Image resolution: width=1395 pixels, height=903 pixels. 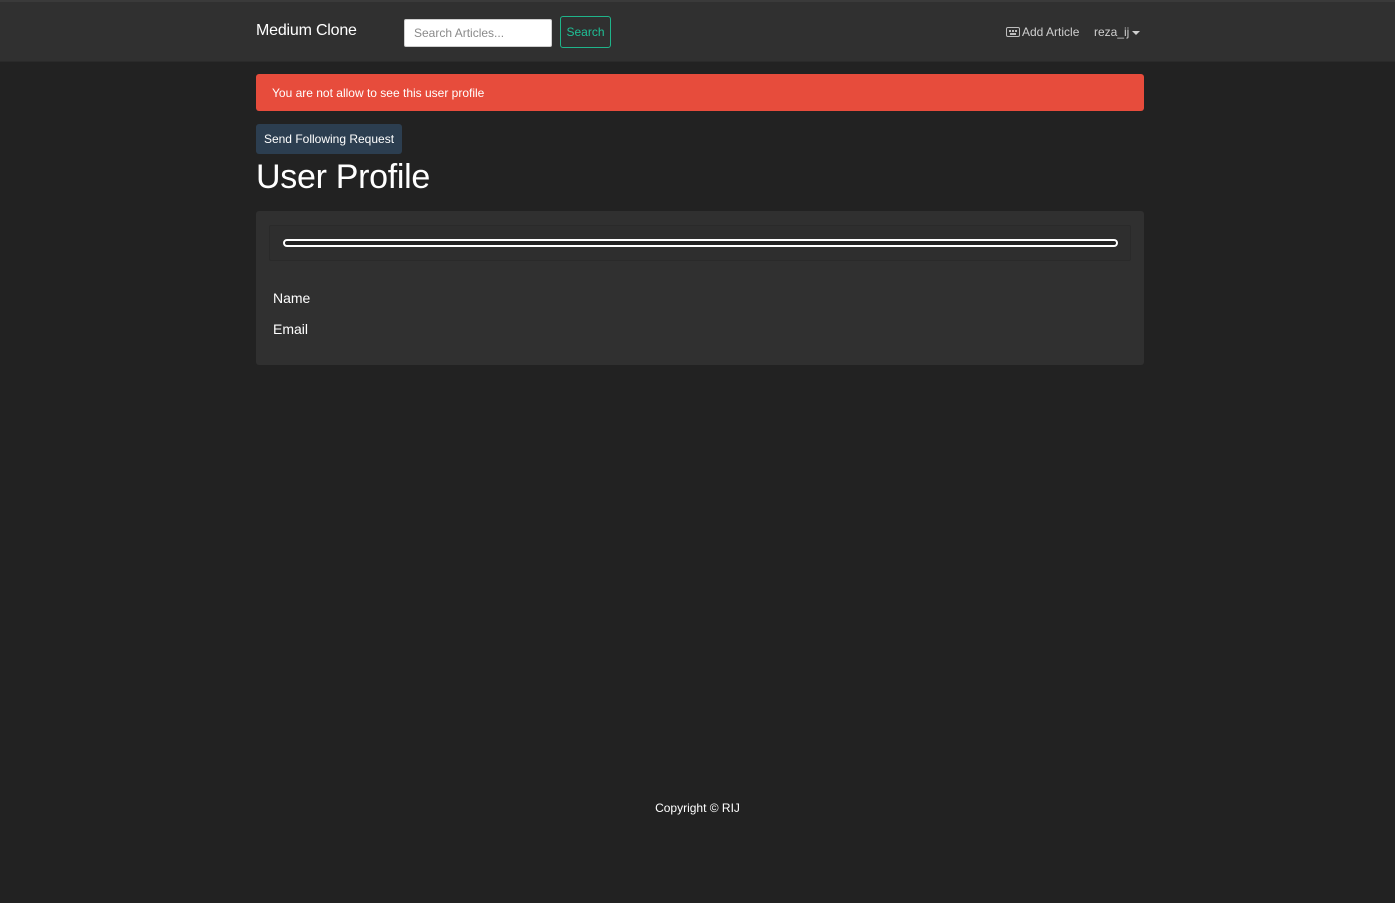 What do you see at coordinates (291, 329) in the screenshot?
I see `email-label: Email` at bounding box center [291, 329].